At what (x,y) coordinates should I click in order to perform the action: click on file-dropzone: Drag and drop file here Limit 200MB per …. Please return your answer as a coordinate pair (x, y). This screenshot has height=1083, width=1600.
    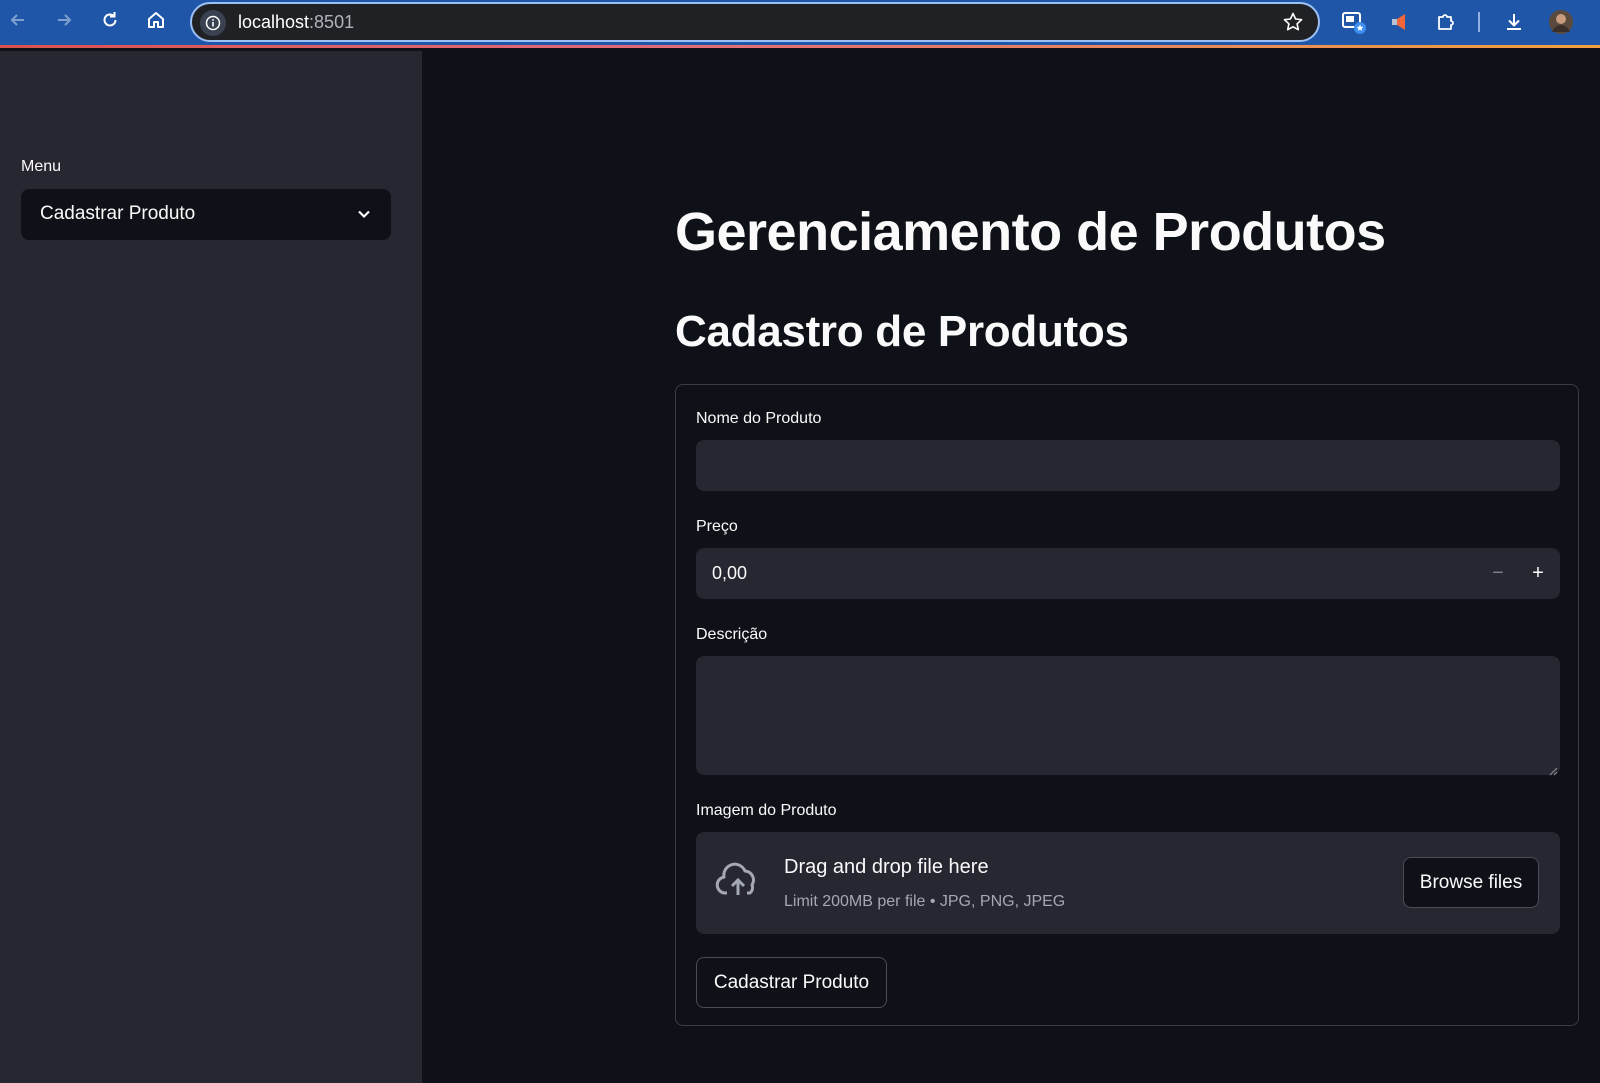
    Looking at the image, I should click on (1128, 883).